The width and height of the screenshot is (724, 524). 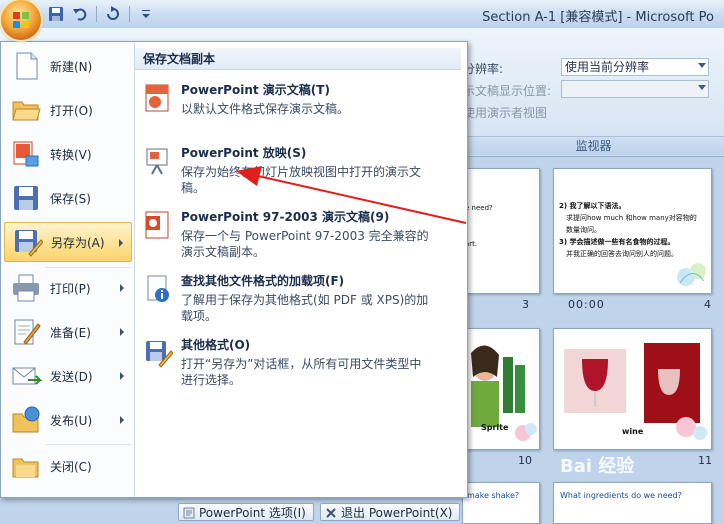 What do you see at coordinates (27, 332) in the screenshot?
I see `prepare-icon` at bounding box center [27, 332].